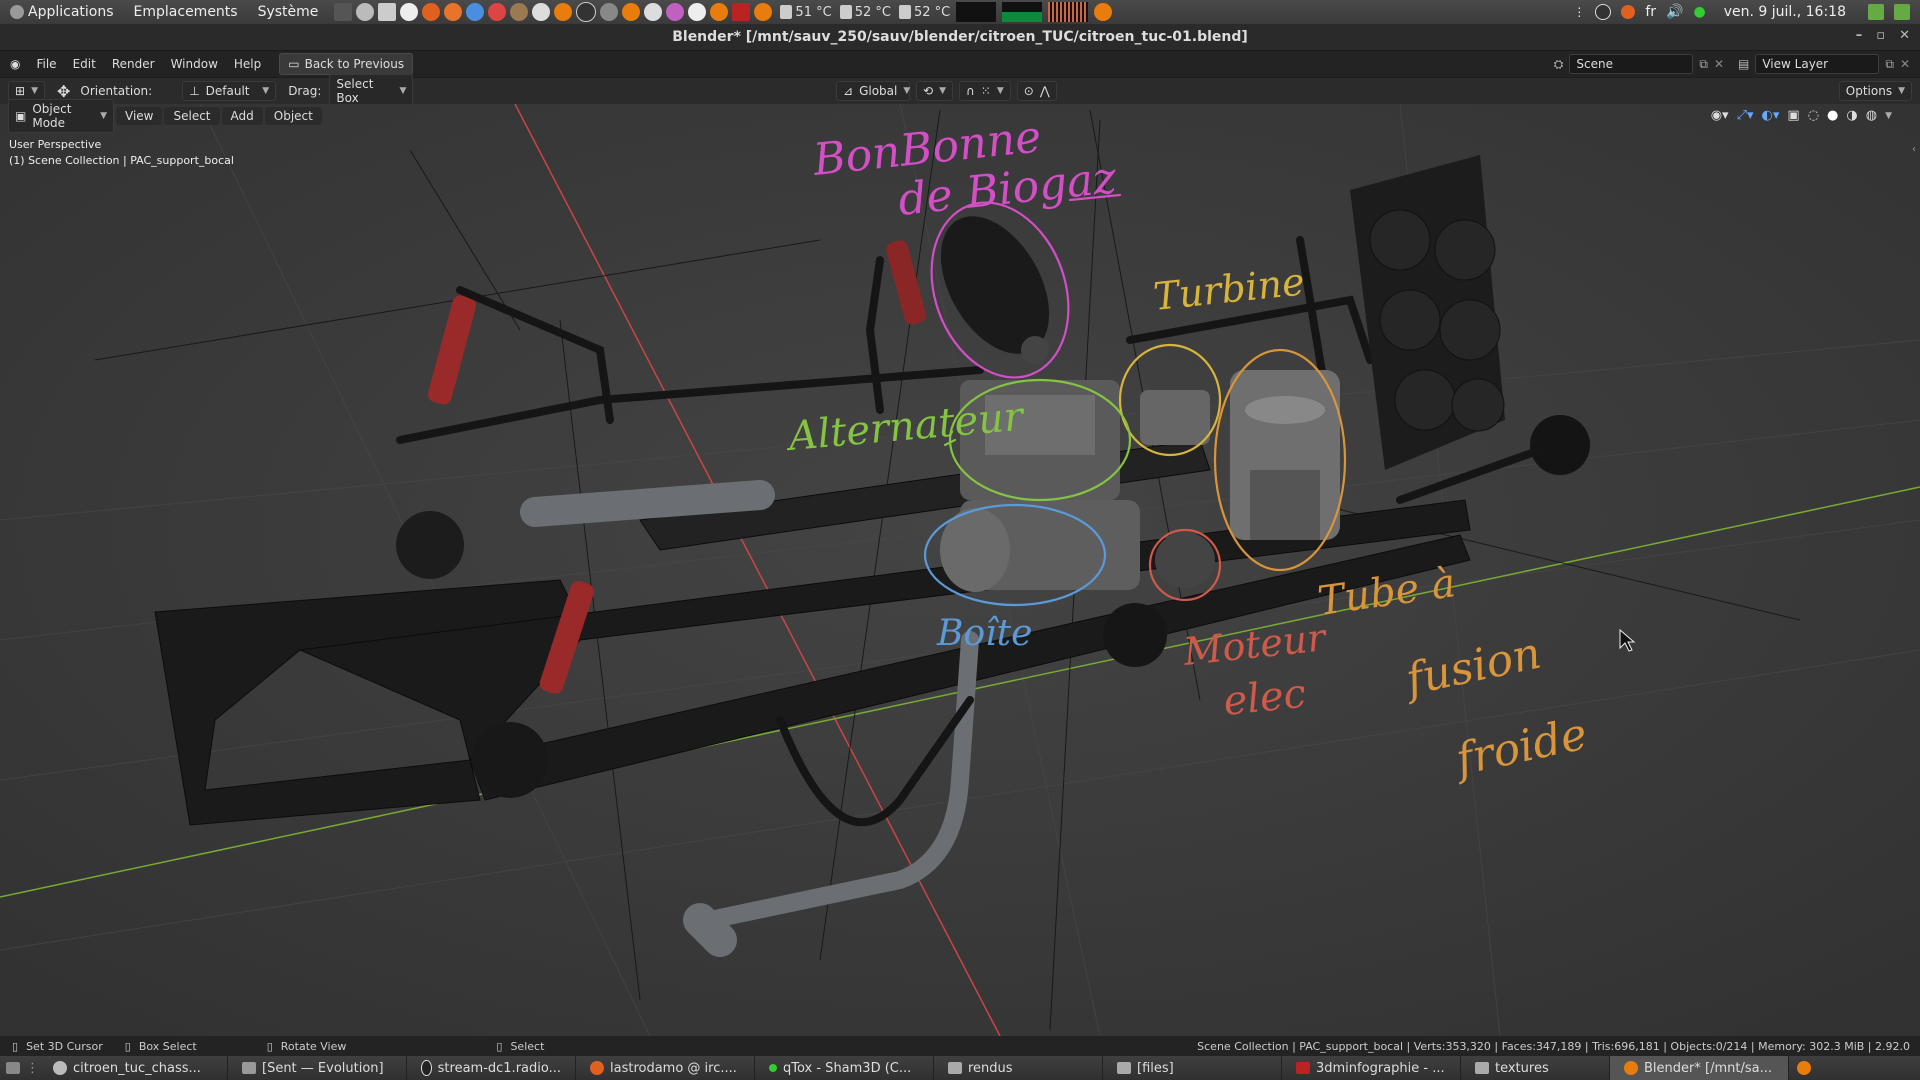 Image resolution: width=1920 pixels, height=1080 pixels. What do you see at coordinates (1859, 35) in the screenshot?
I see `minimize-icon: –` at bounding box center [1859, 35].